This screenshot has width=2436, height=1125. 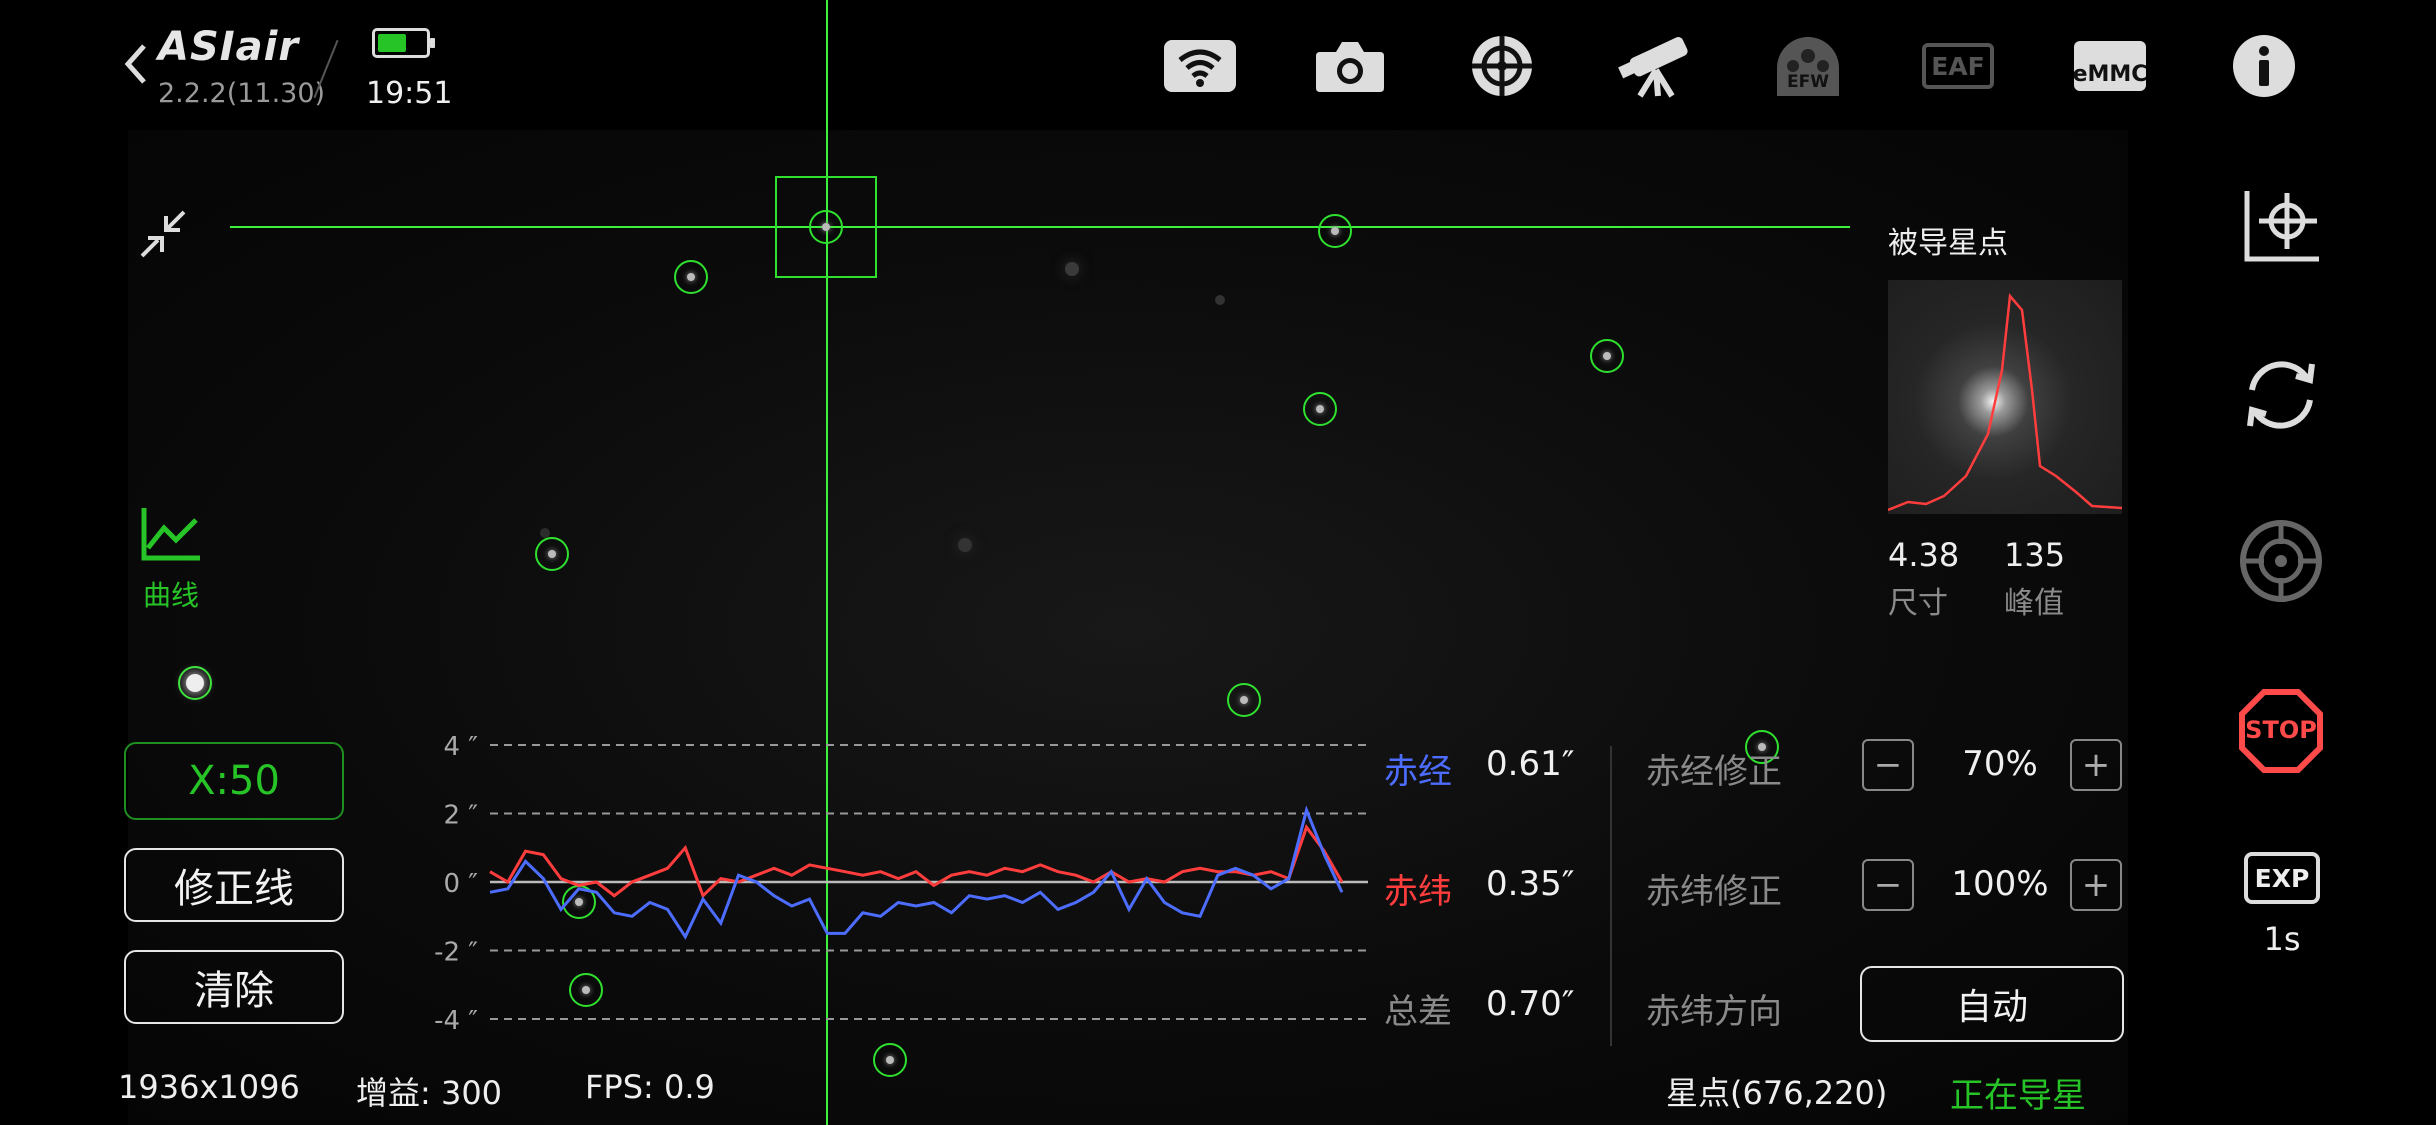 I want to click on total-label: 总差, so click(x=1418, y=1012).